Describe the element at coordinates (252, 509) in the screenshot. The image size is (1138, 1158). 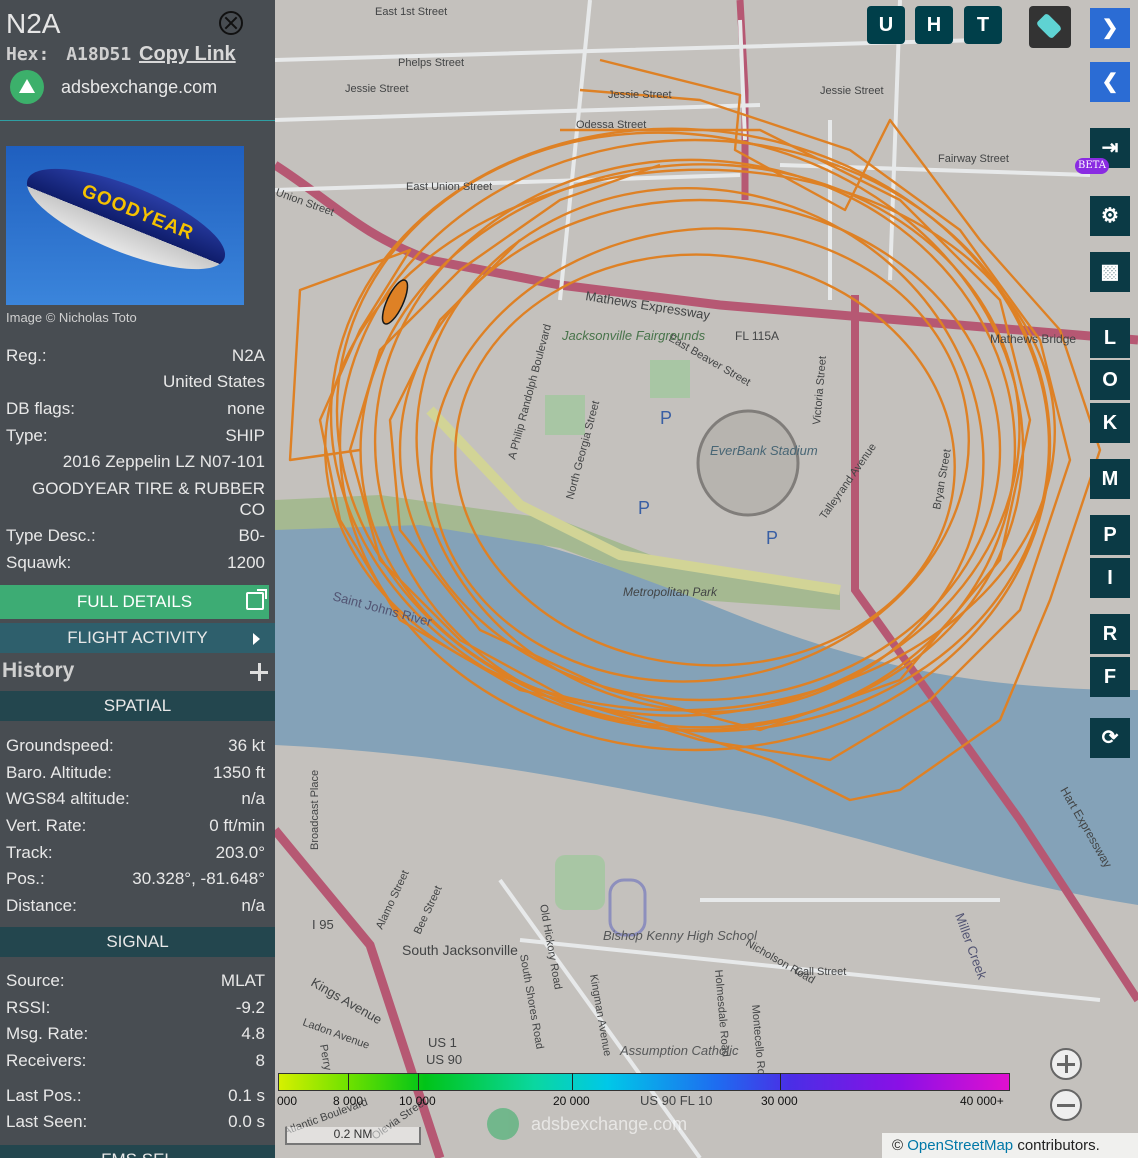
I see `operator-line2: CO` at that location.